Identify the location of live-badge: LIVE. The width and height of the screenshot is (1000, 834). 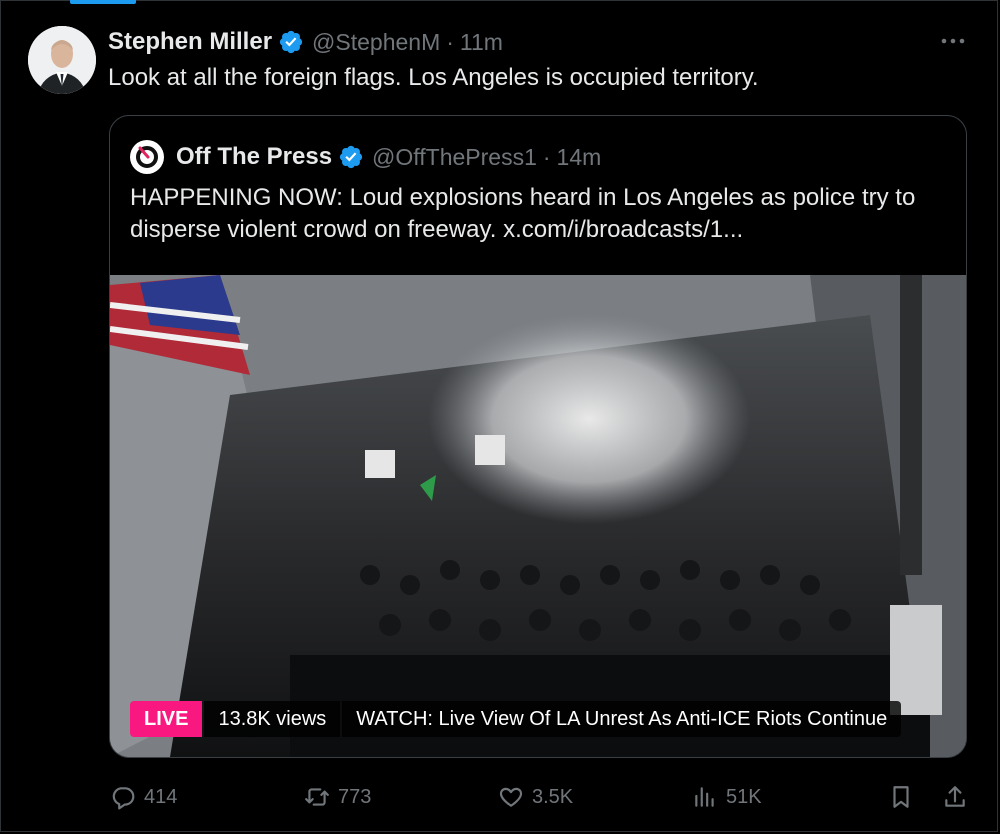
(166, 719).